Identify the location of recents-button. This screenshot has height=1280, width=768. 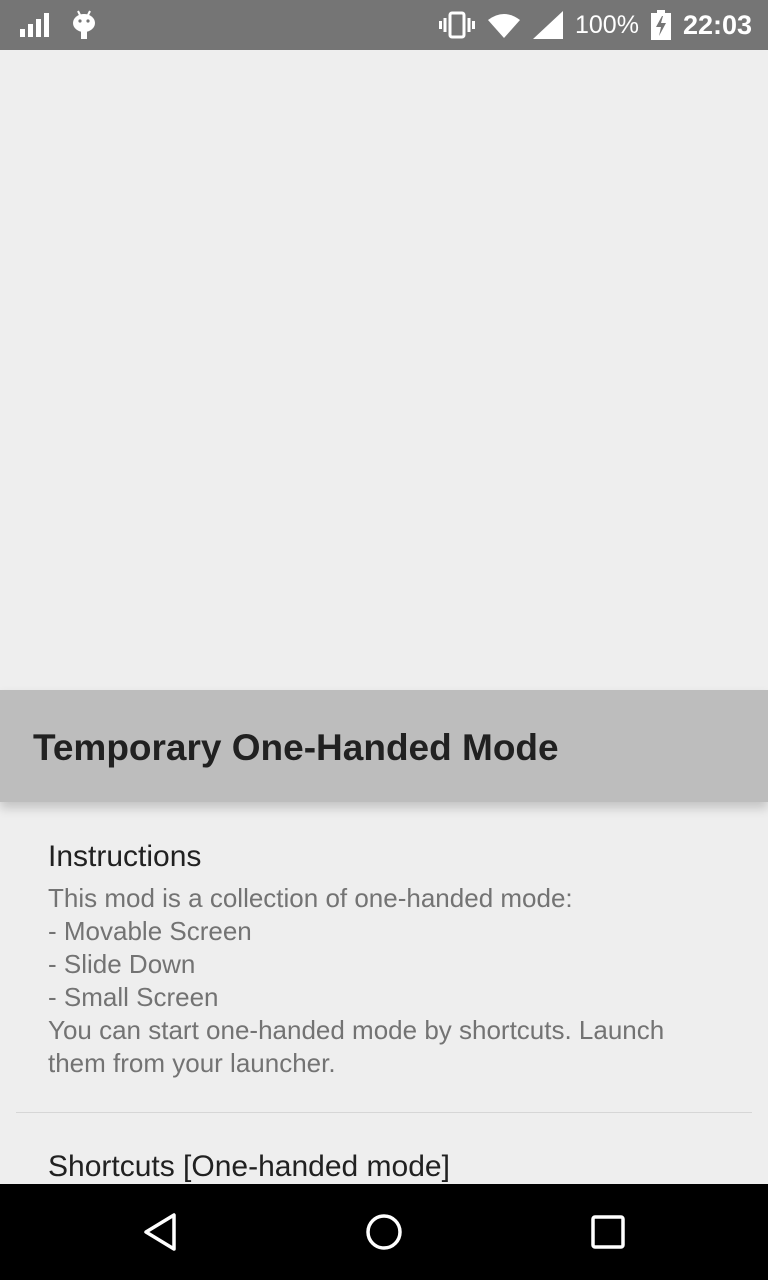
(608, 1232).